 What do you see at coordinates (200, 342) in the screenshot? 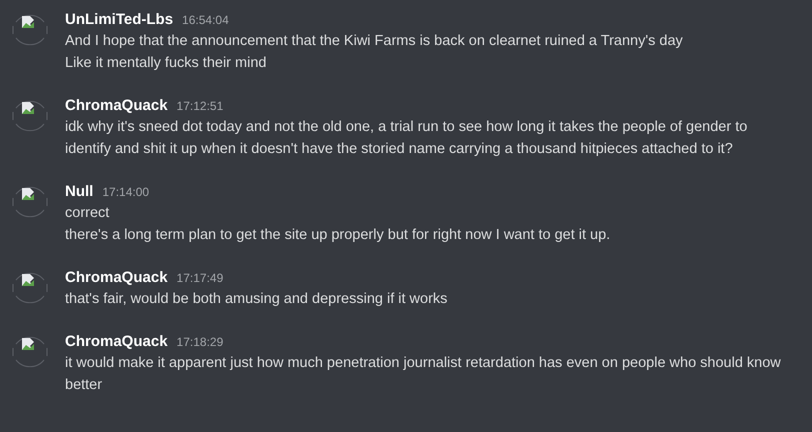
I see `timestamp: 17:18:29` at bounding box center [200, 342].